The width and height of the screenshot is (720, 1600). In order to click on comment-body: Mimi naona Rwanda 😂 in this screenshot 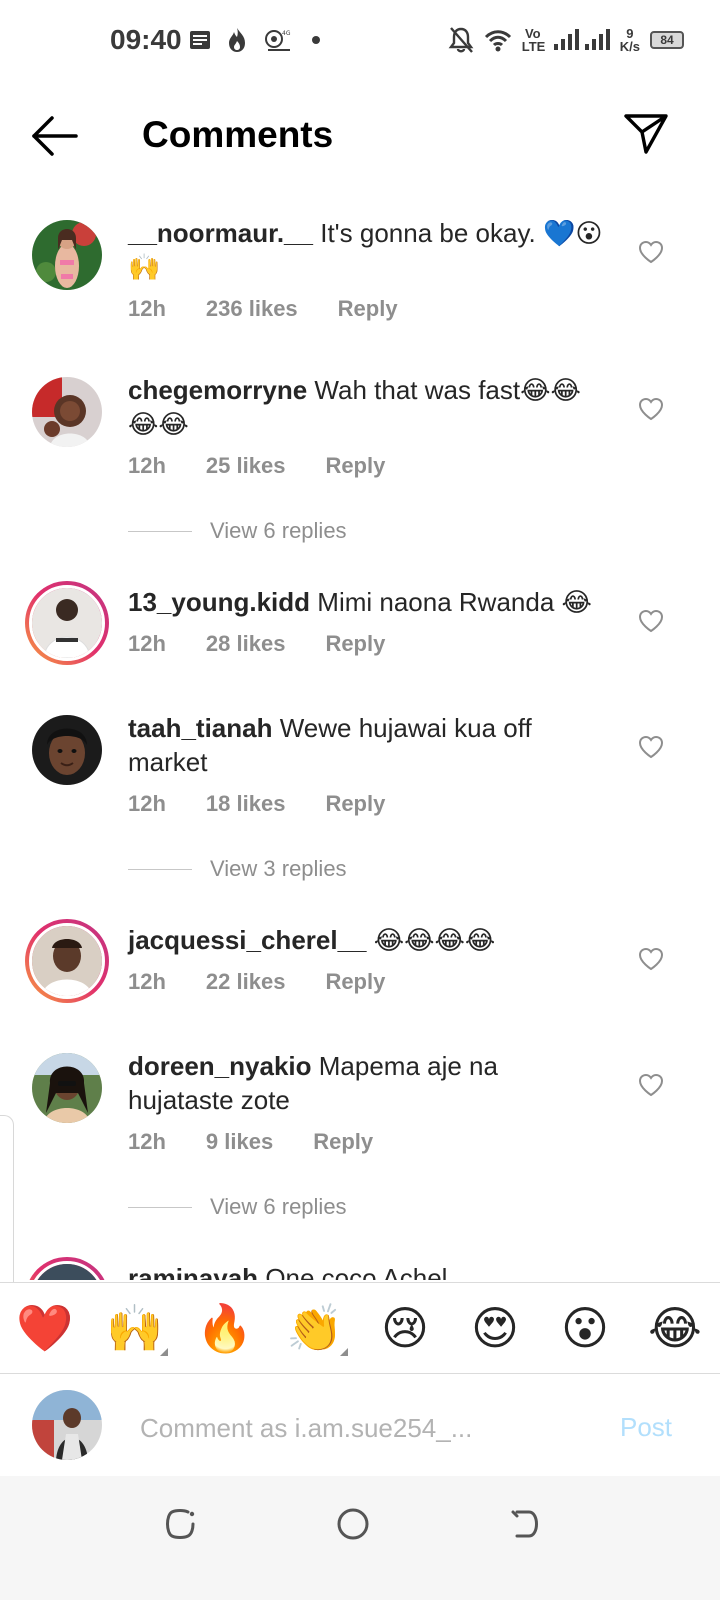, I will do `click(454, 602)`.